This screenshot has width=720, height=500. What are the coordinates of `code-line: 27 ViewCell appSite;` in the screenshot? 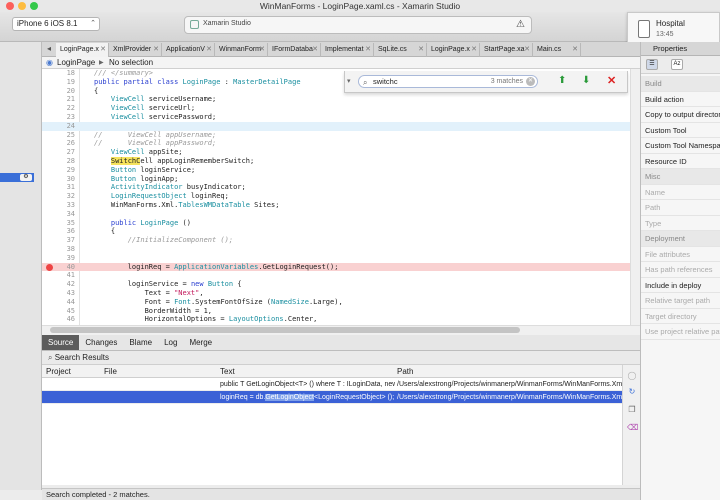 It's located at (336, 152).